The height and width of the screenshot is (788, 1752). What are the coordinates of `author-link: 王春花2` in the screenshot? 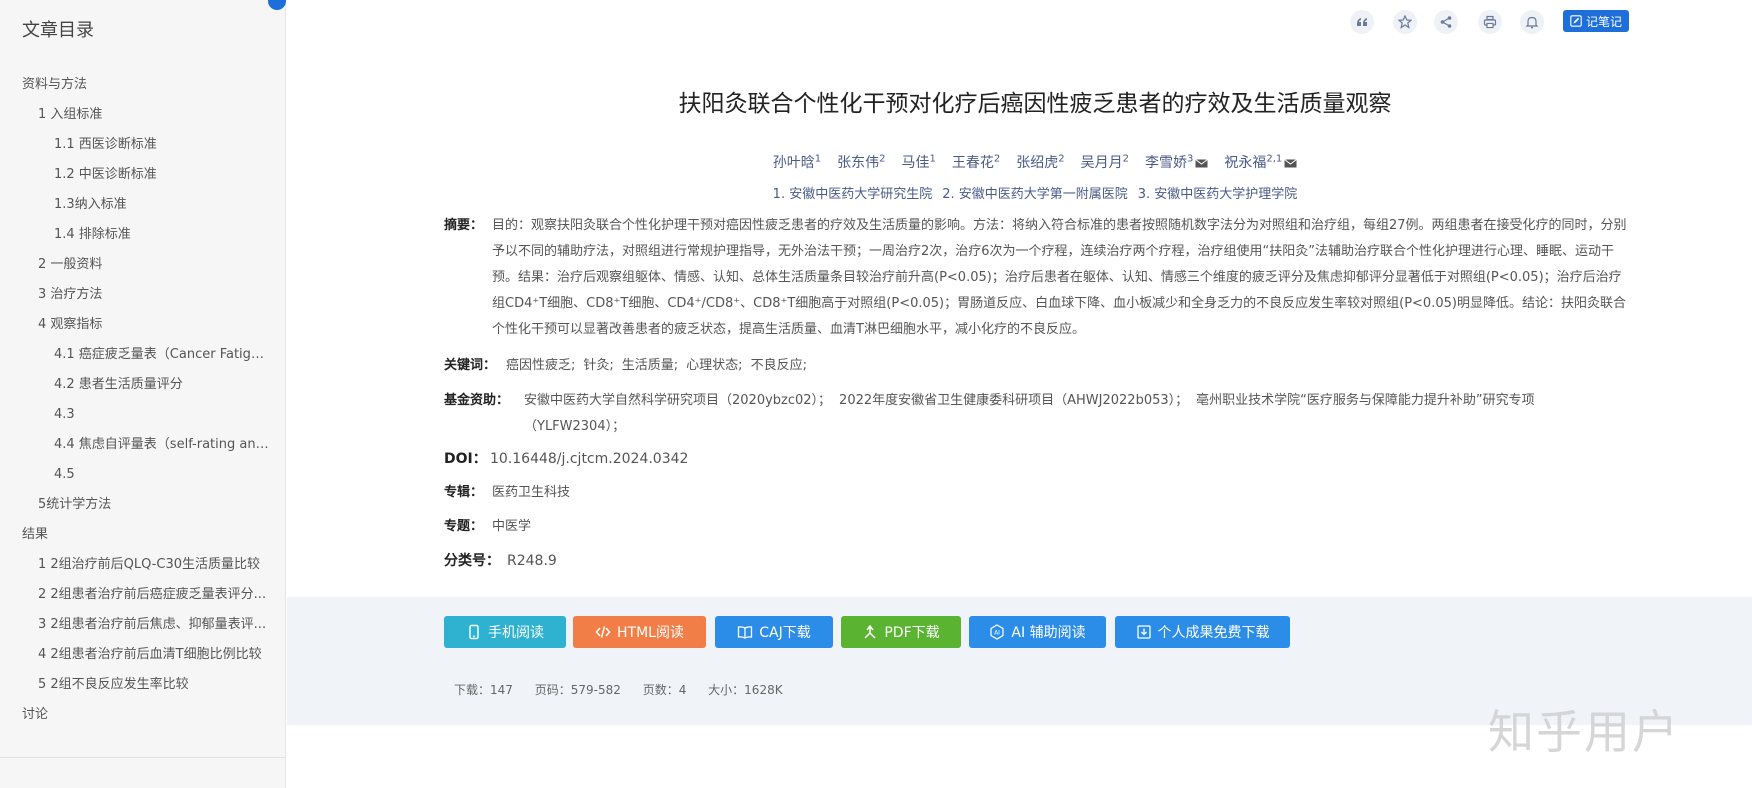 It's located at (975, 162).